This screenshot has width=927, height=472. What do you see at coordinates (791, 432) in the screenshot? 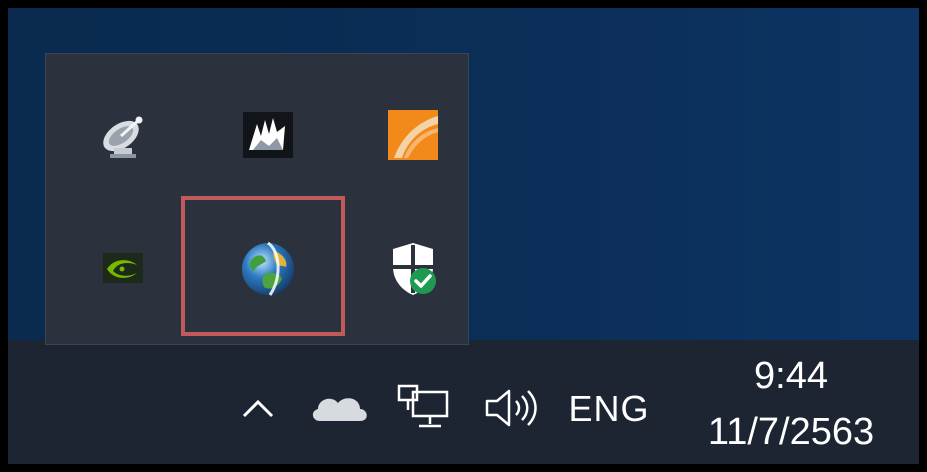
I see `clock-date: 11/7/2563` at bounding box center [791, 432].